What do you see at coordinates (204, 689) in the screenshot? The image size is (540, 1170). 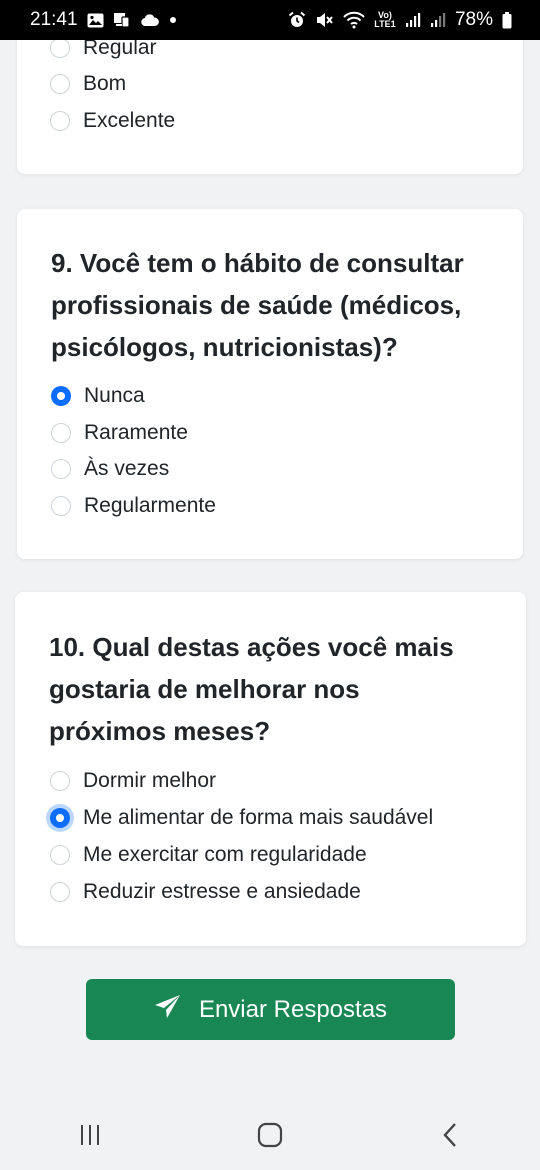 I see `question-line: gostaria de melhorar nos` at bounding box center [204, 689].